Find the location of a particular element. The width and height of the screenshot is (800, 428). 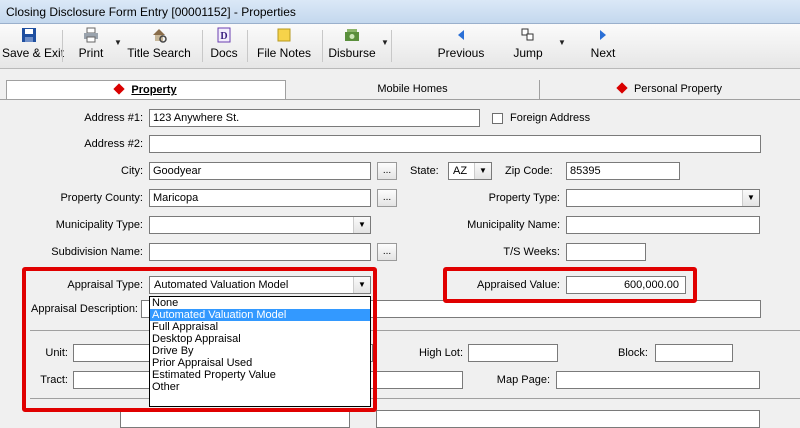

arrow-left-icon is located at coordinates (461, 35).